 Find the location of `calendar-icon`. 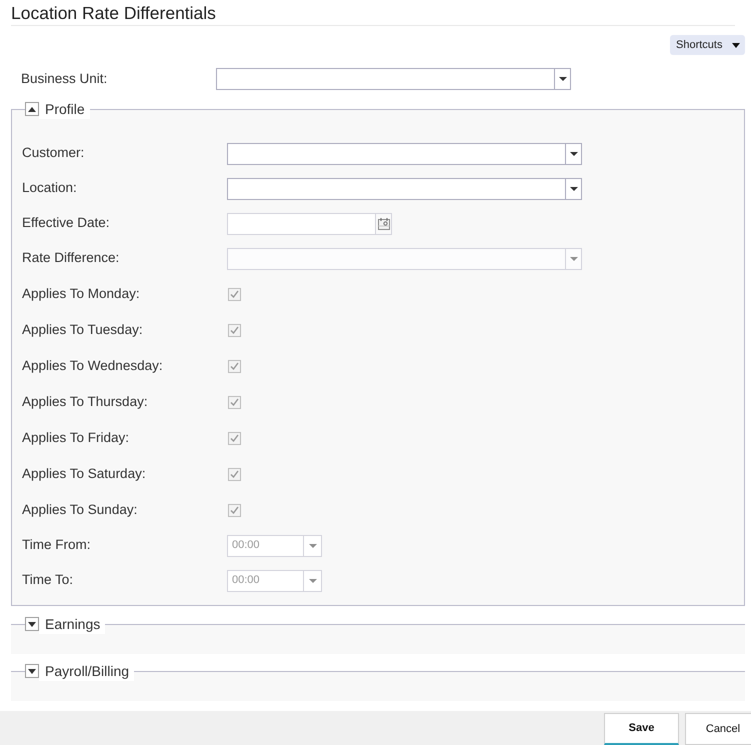

calendar-icon is located at coordinates (384, 224).